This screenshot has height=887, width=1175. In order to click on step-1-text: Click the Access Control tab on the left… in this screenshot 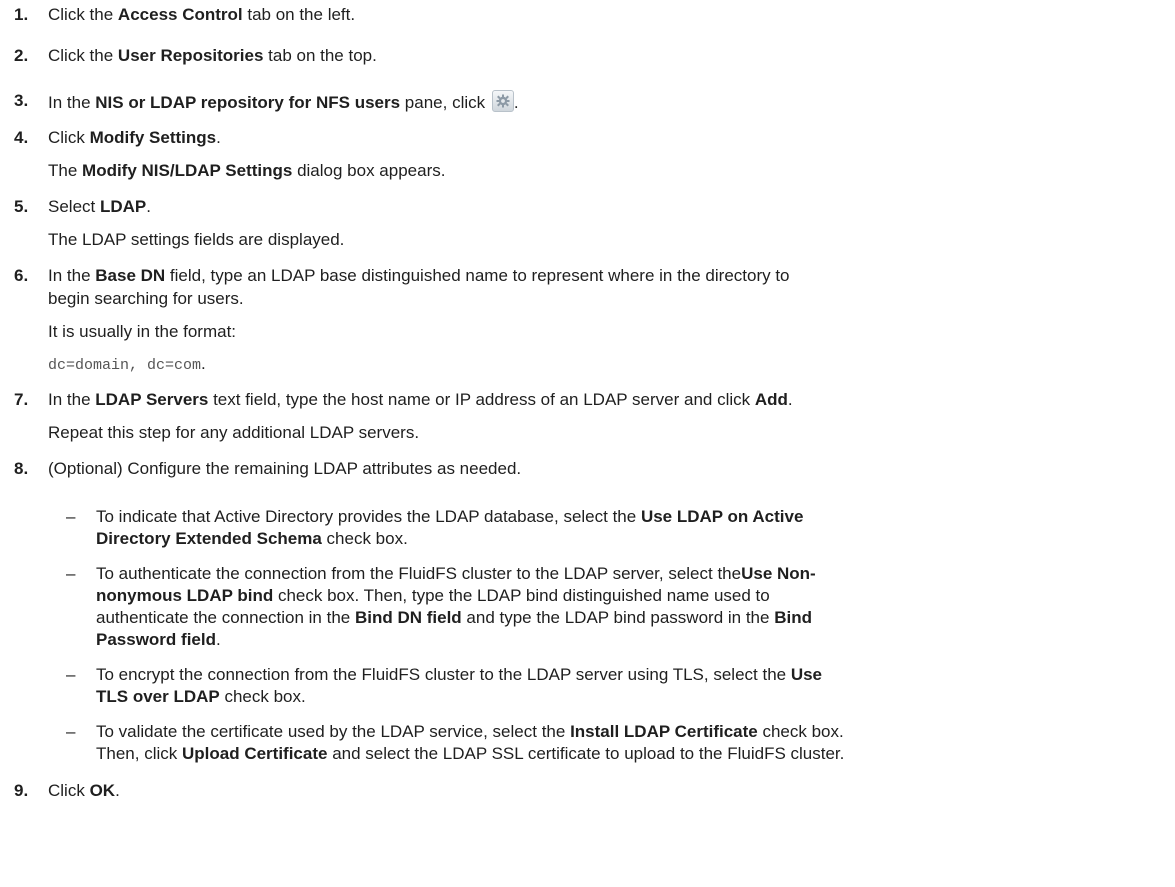, I will do `click(201, 15)`.